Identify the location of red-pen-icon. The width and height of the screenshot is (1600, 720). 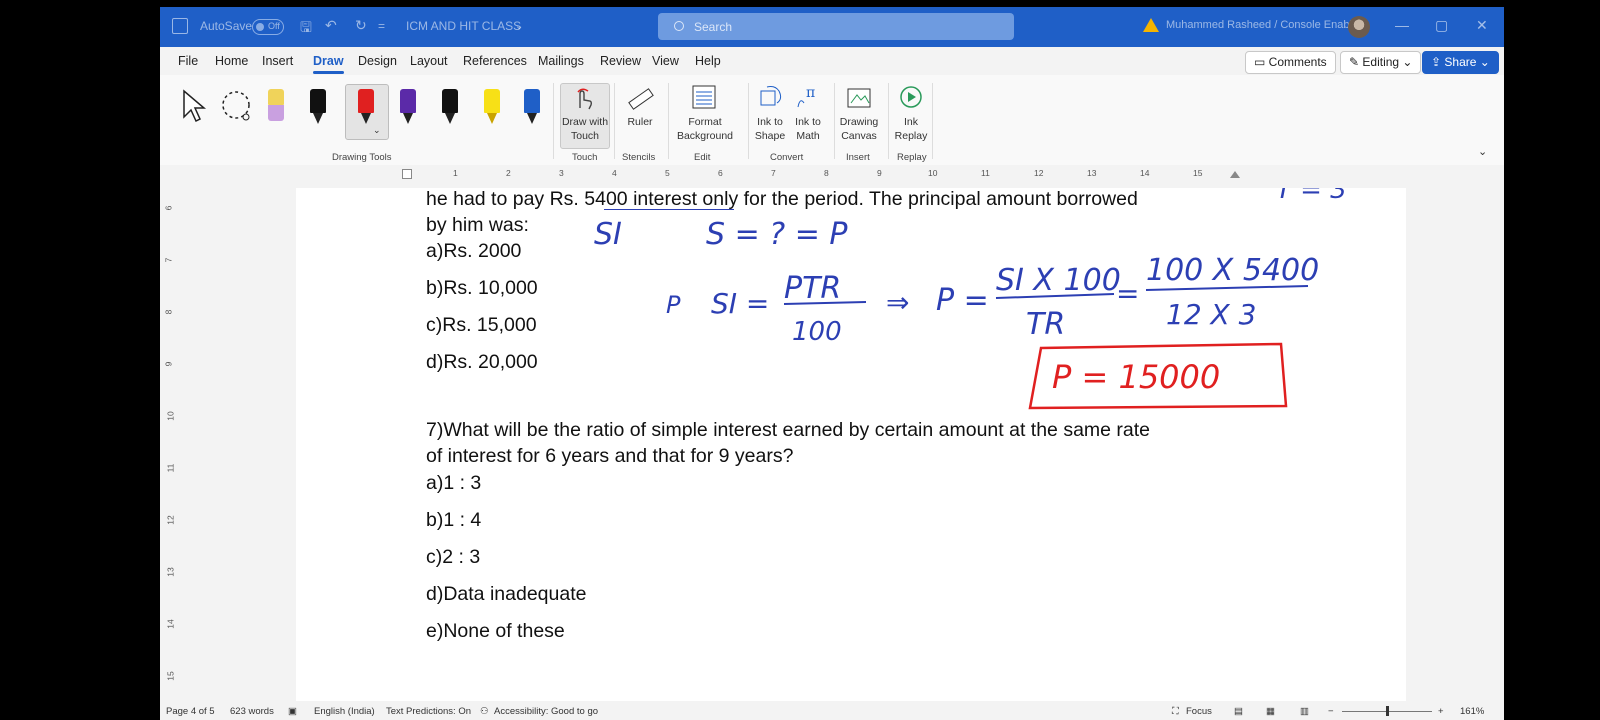
(366, 107).